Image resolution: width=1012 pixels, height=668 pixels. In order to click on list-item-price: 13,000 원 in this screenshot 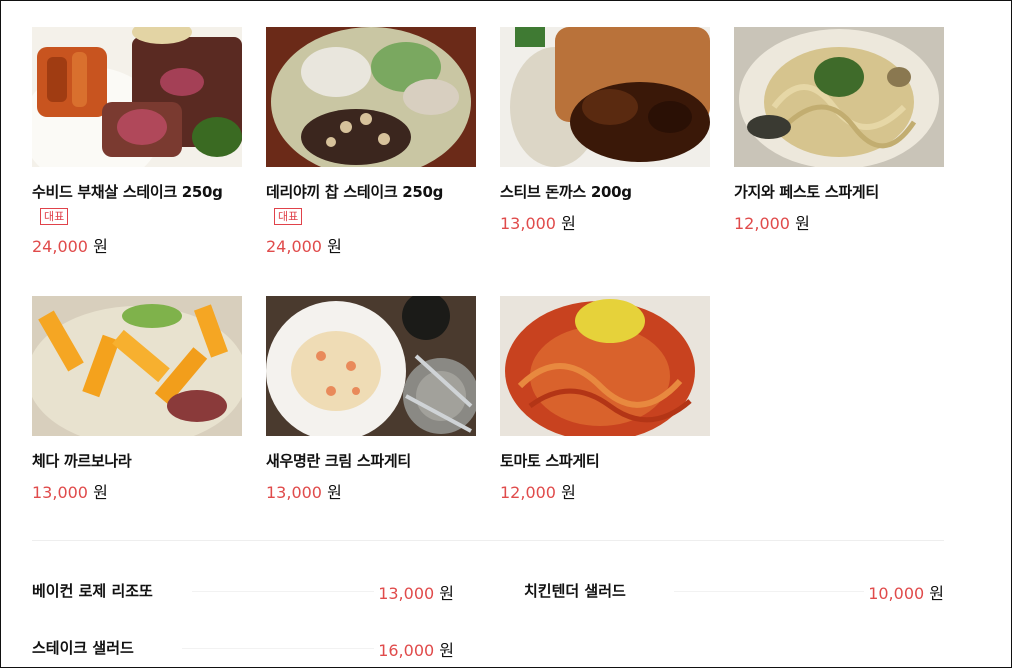, I will do `click(416, 593)`.